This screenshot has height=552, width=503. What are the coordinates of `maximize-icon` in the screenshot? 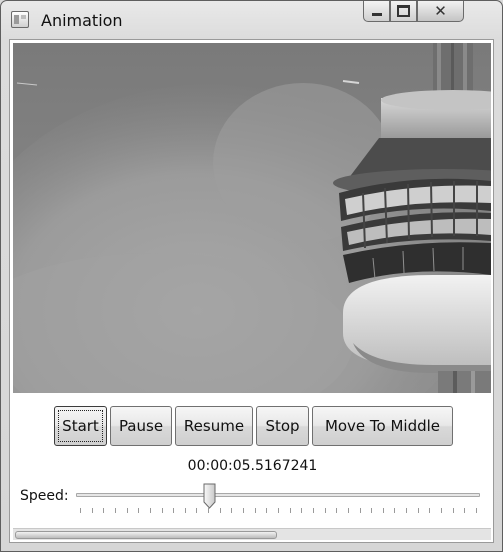 It's located at (403, 11).